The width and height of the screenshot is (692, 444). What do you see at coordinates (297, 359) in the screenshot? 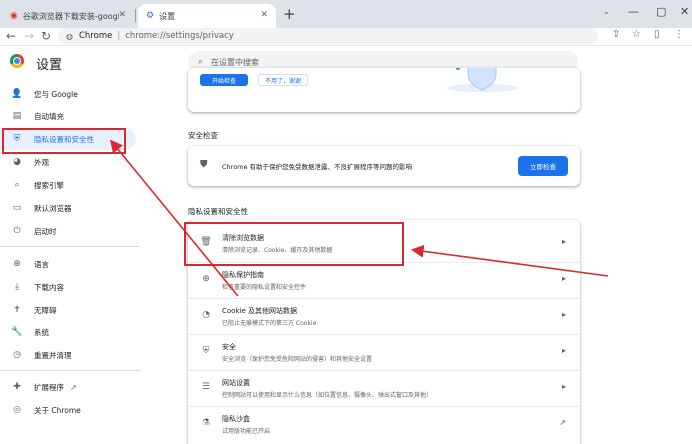
I see `row-subtitle: 安全浏览（保护您免受危险网站的侵害）和其他安全设置` at bounding box center [297, 359].